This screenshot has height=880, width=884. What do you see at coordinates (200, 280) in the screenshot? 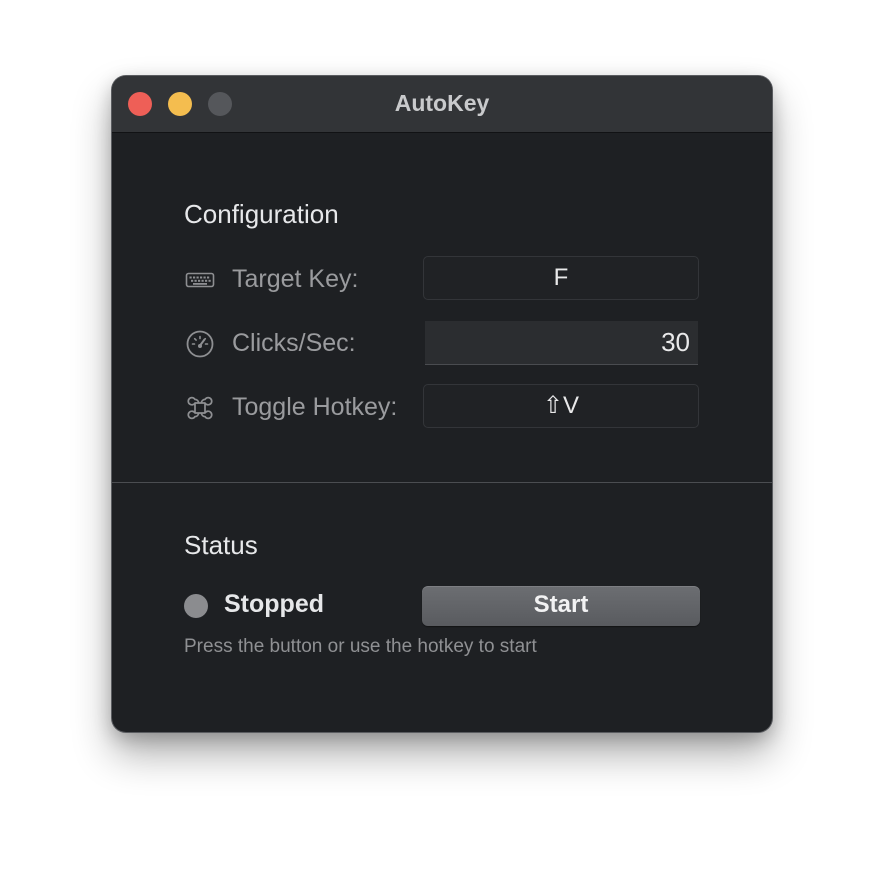
I see `keyboard-icon` at bounding box center [200, 280].